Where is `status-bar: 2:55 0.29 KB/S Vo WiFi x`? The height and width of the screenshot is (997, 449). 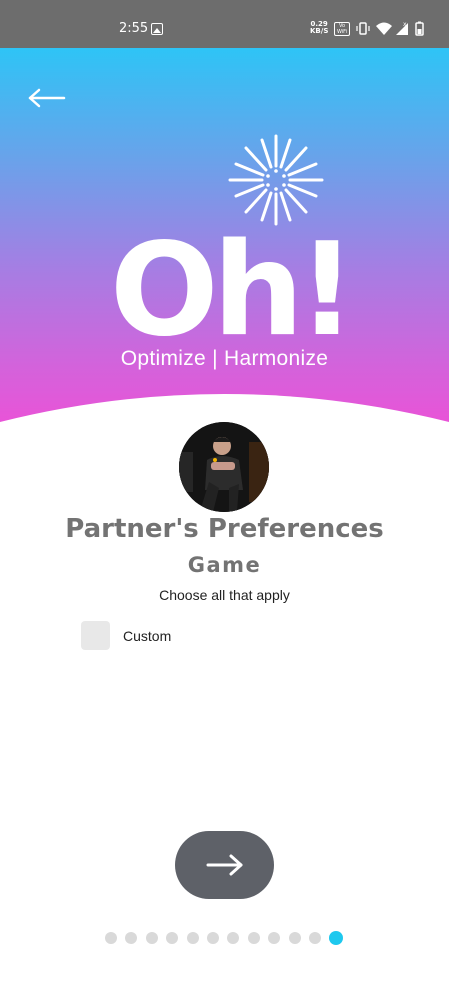 status-bar: 2:55 0.29 KB/S Vo WiFi x is located at coordinates (224, 24).